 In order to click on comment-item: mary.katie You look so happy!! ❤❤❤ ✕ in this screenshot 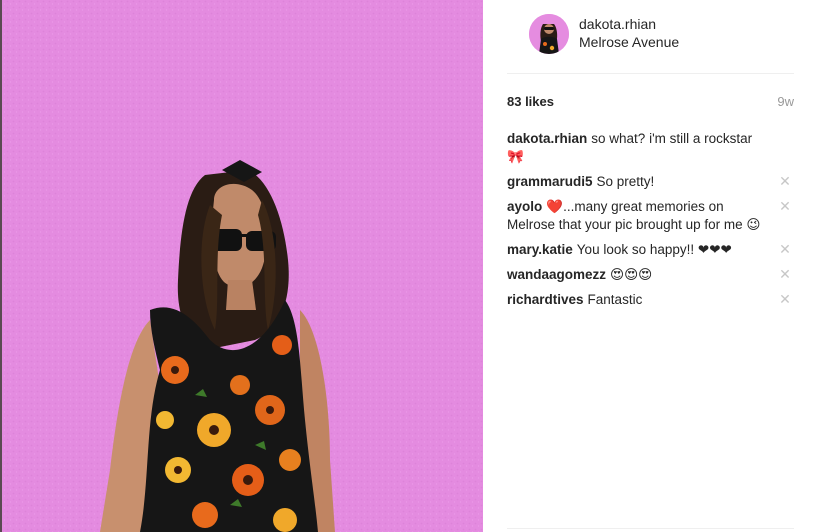, I will do `click(650, 250)`.